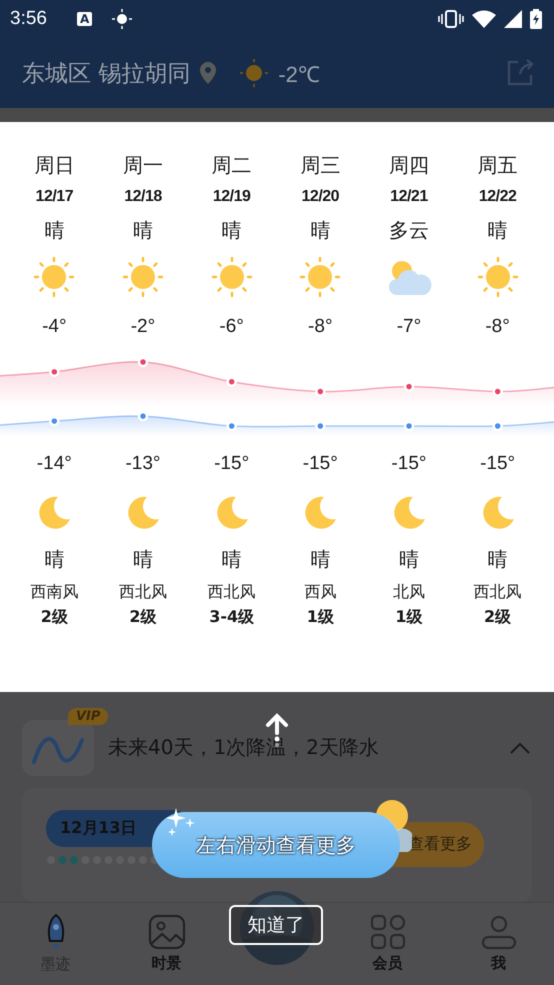 The height and width of the screenshot is (985, 554). Describe the element at coordinates (231, 327) in the screenshot. I see `high-temperature: -6°` at that location.